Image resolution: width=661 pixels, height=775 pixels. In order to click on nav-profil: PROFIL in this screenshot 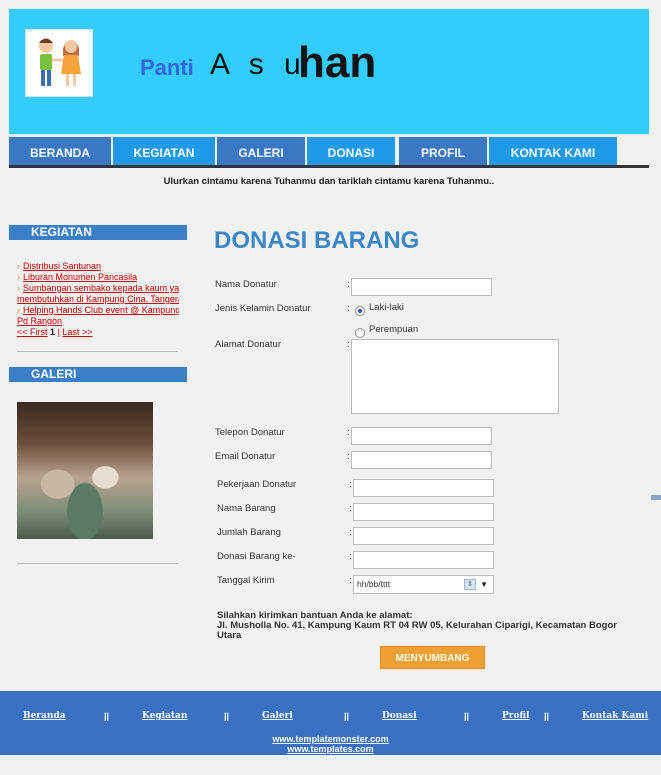, I will do `click(443, 151)`.